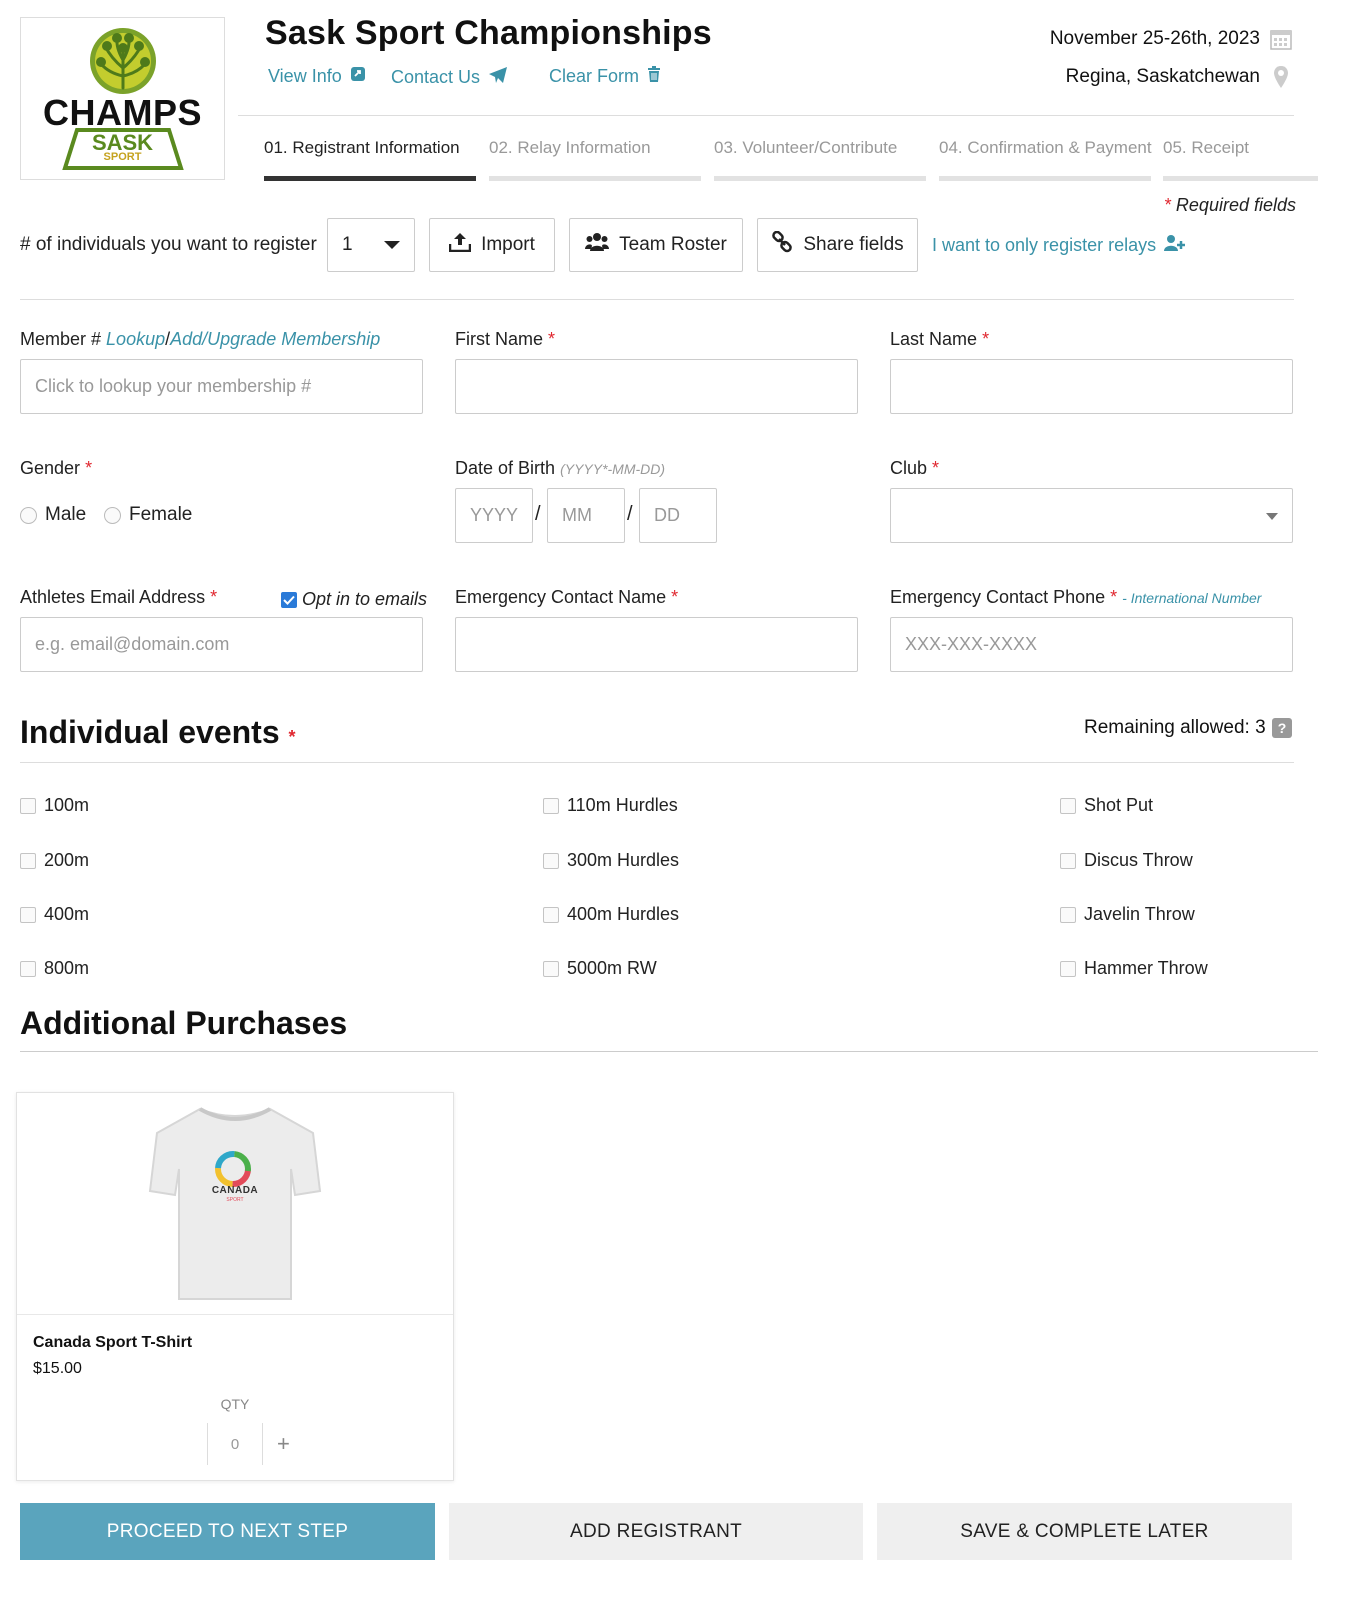 The height and width of the screenshot is (1601, 1346). I want to click on gender-female-option: Female, so click(148, 515).